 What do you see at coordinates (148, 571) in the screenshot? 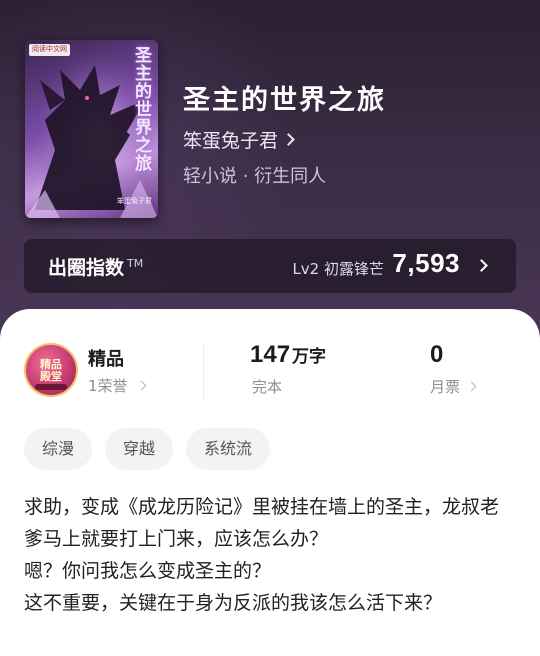
I see `synopsis-paragraph: 嗯？你问我怎么变成圣主的？` at bounding box center [148, 571].